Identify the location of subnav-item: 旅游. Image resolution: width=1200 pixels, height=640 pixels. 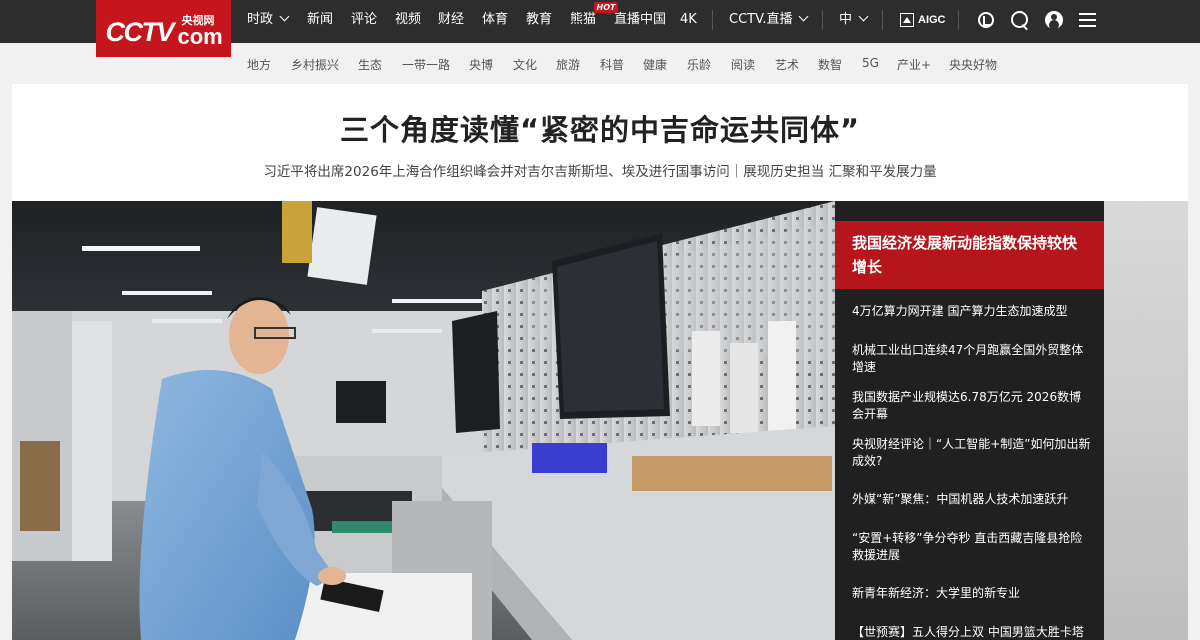
(568, 64).